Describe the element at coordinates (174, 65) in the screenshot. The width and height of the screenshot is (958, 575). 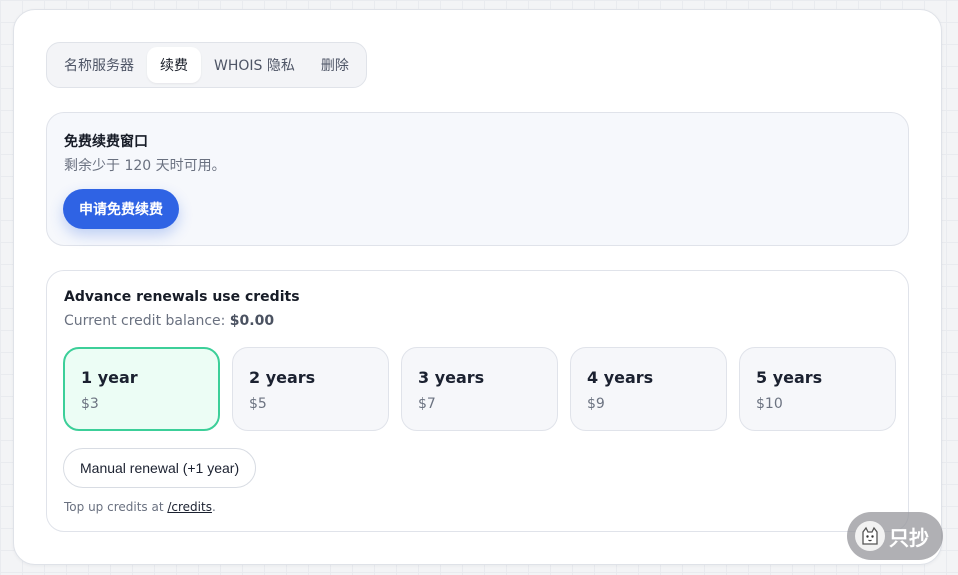
I see `tab-renewal: 续费` at that location.